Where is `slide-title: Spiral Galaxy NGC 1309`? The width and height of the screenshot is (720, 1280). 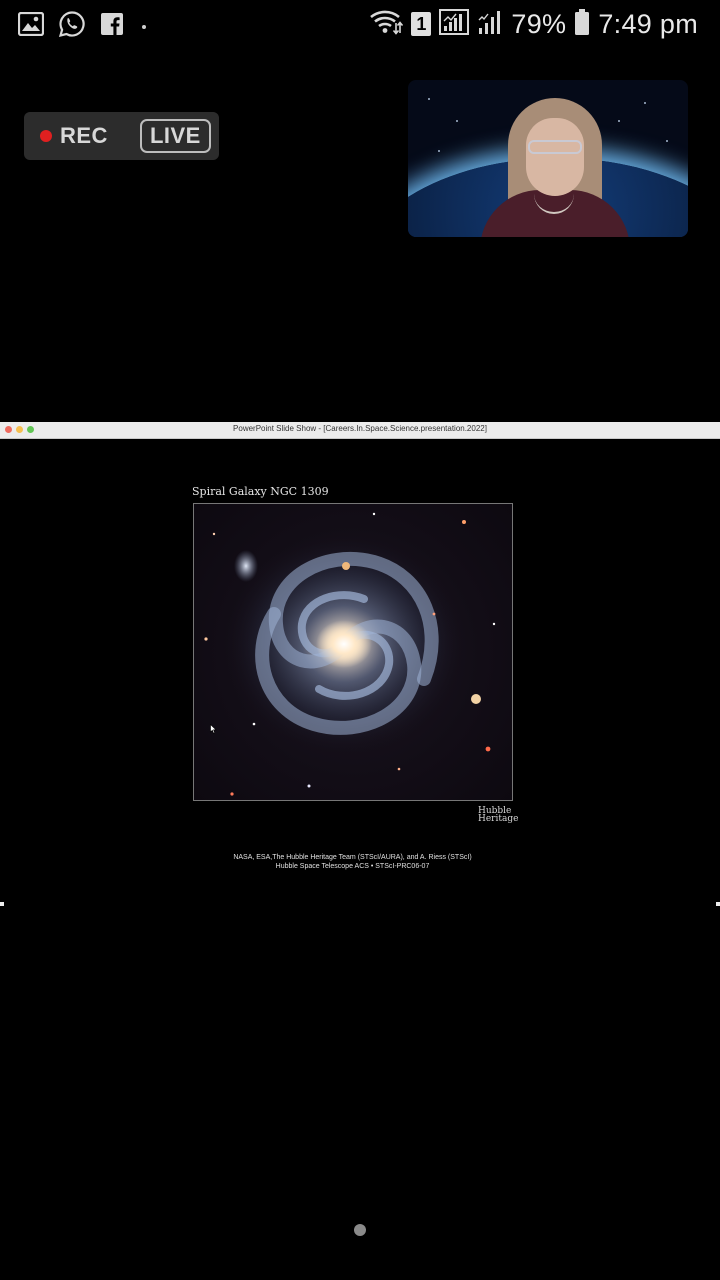 slide-title: Spiral Galaxy NGC 1309 is located at coordinates (260, 491).